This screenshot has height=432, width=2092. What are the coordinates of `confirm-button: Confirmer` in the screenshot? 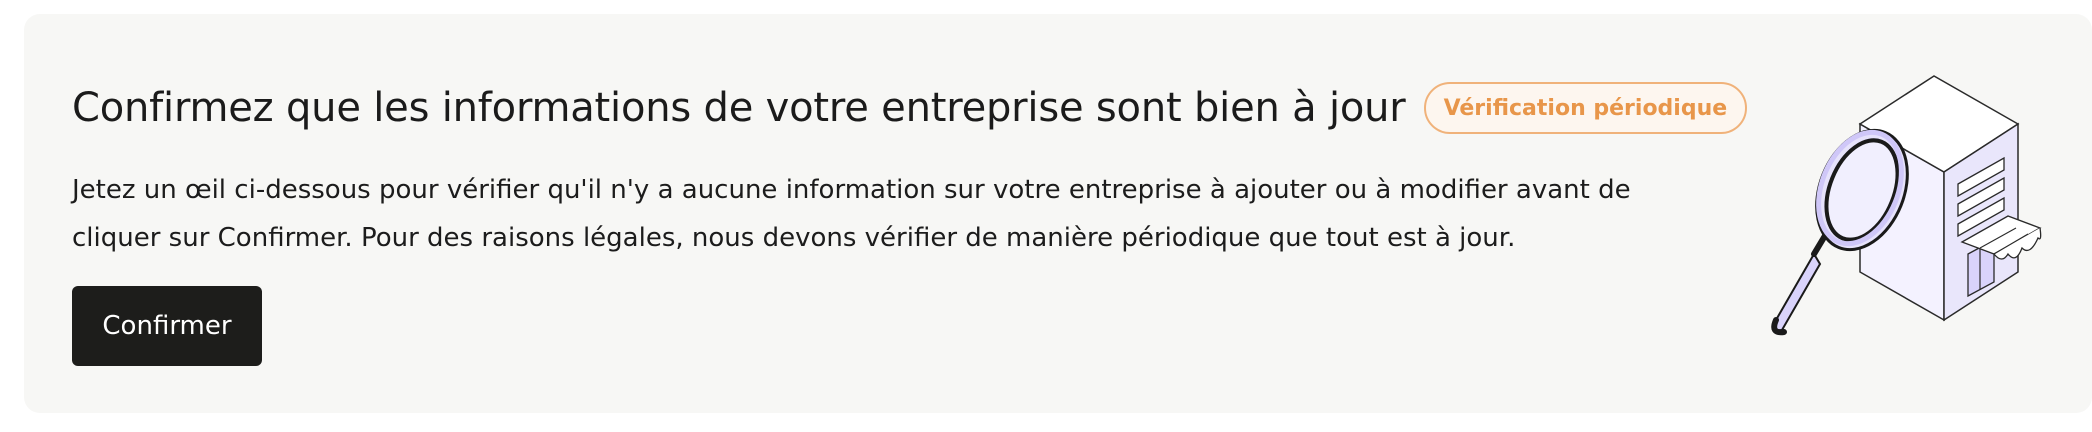 It's located at (167, 326).